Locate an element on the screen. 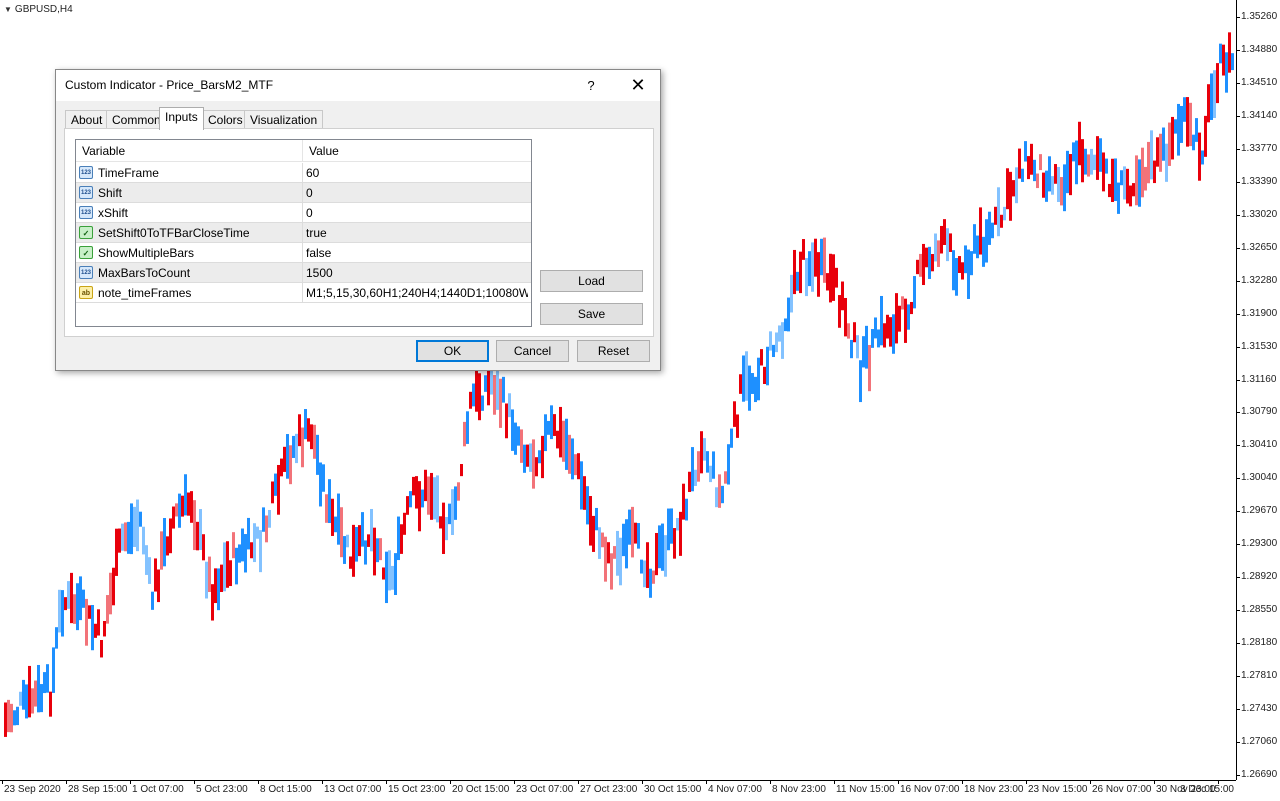  dialog-titlebar: Custom Indicator - Price_BarsM2_MTF ? ✕ is located at coordinates (358, 85).